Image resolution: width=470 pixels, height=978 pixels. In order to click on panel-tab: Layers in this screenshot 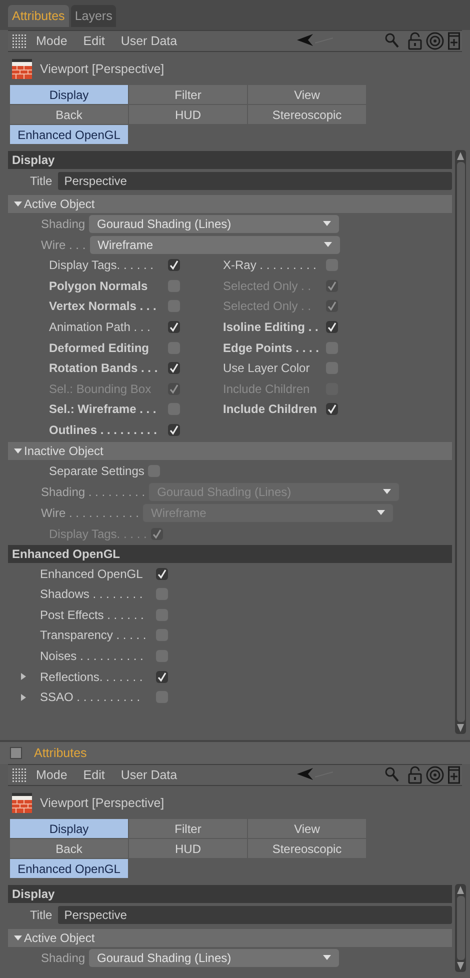, I will do `click(93, 16)`.